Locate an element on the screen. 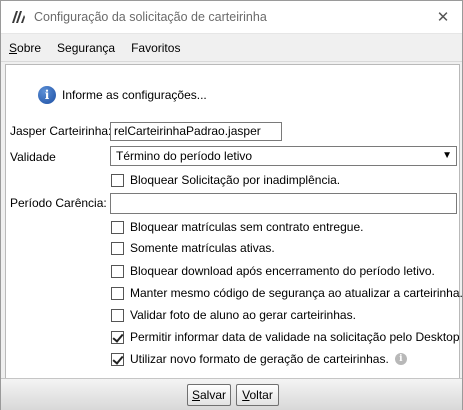 Image resolution: width=463 pixels, height=410 pixels. check-label-0: Bloquear Solicitação por inadimplência. is located at coordinates (235, 180).